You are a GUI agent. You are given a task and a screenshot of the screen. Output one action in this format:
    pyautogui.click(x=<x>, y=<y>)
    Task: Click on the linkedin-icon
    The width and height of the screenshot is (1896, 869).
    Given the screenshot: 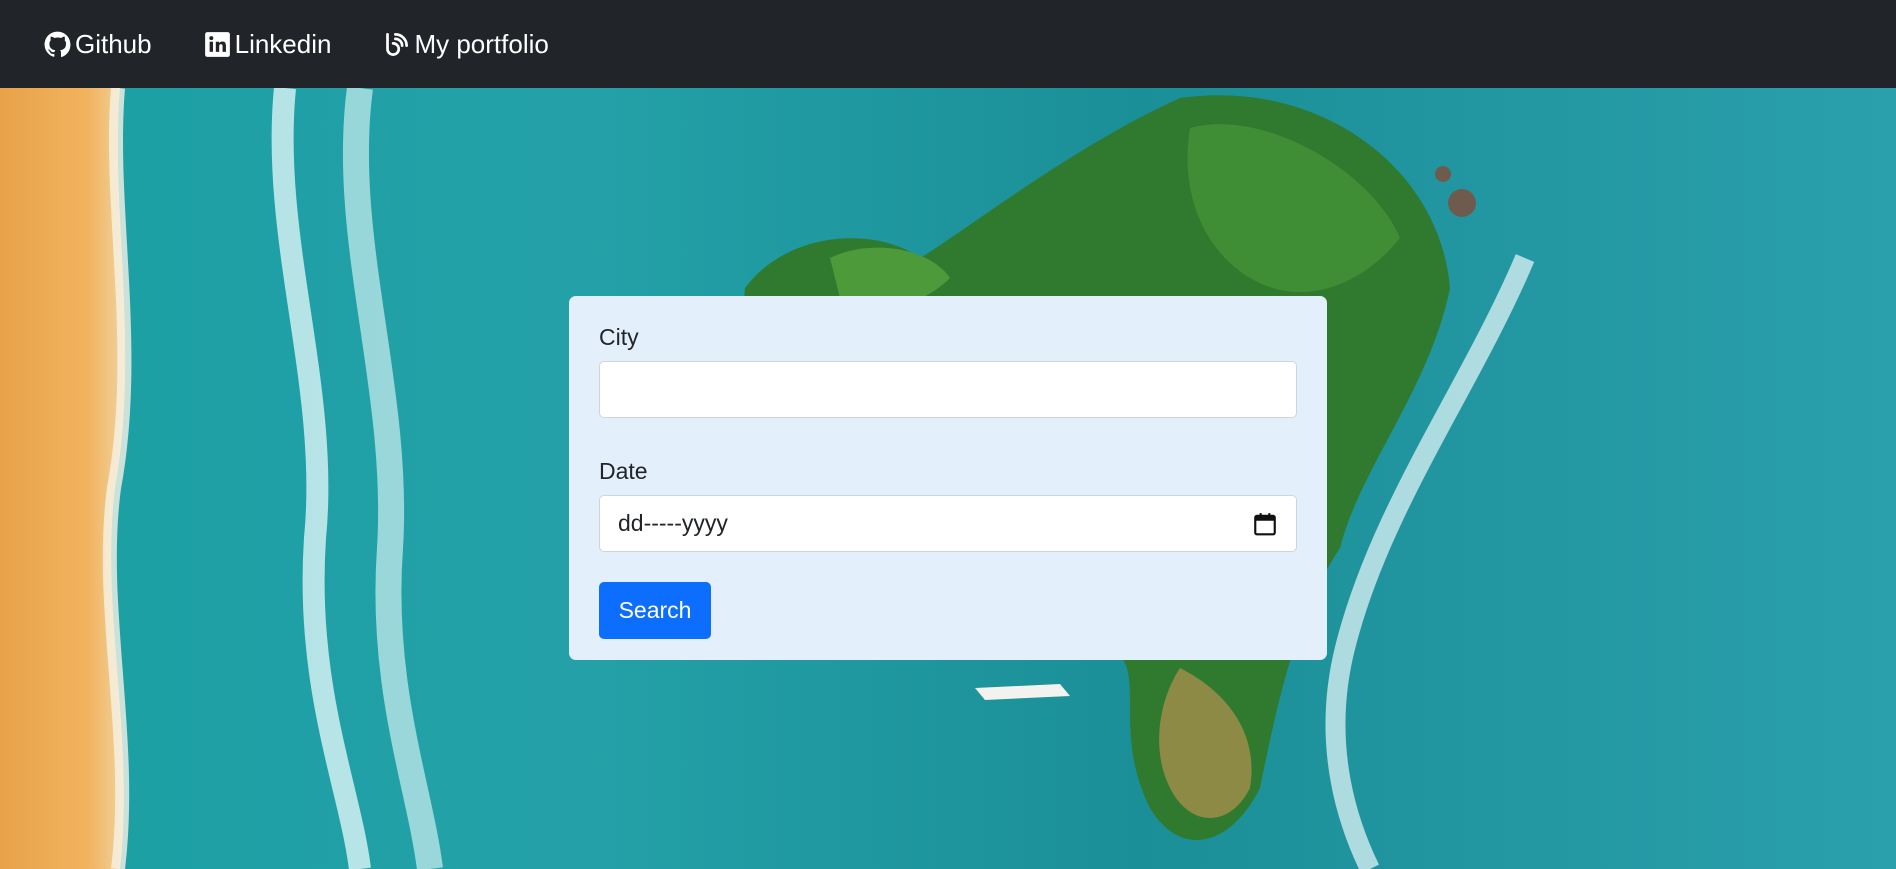 What is the action you would take?
    pyautogui.click(x=217, y=44)
    